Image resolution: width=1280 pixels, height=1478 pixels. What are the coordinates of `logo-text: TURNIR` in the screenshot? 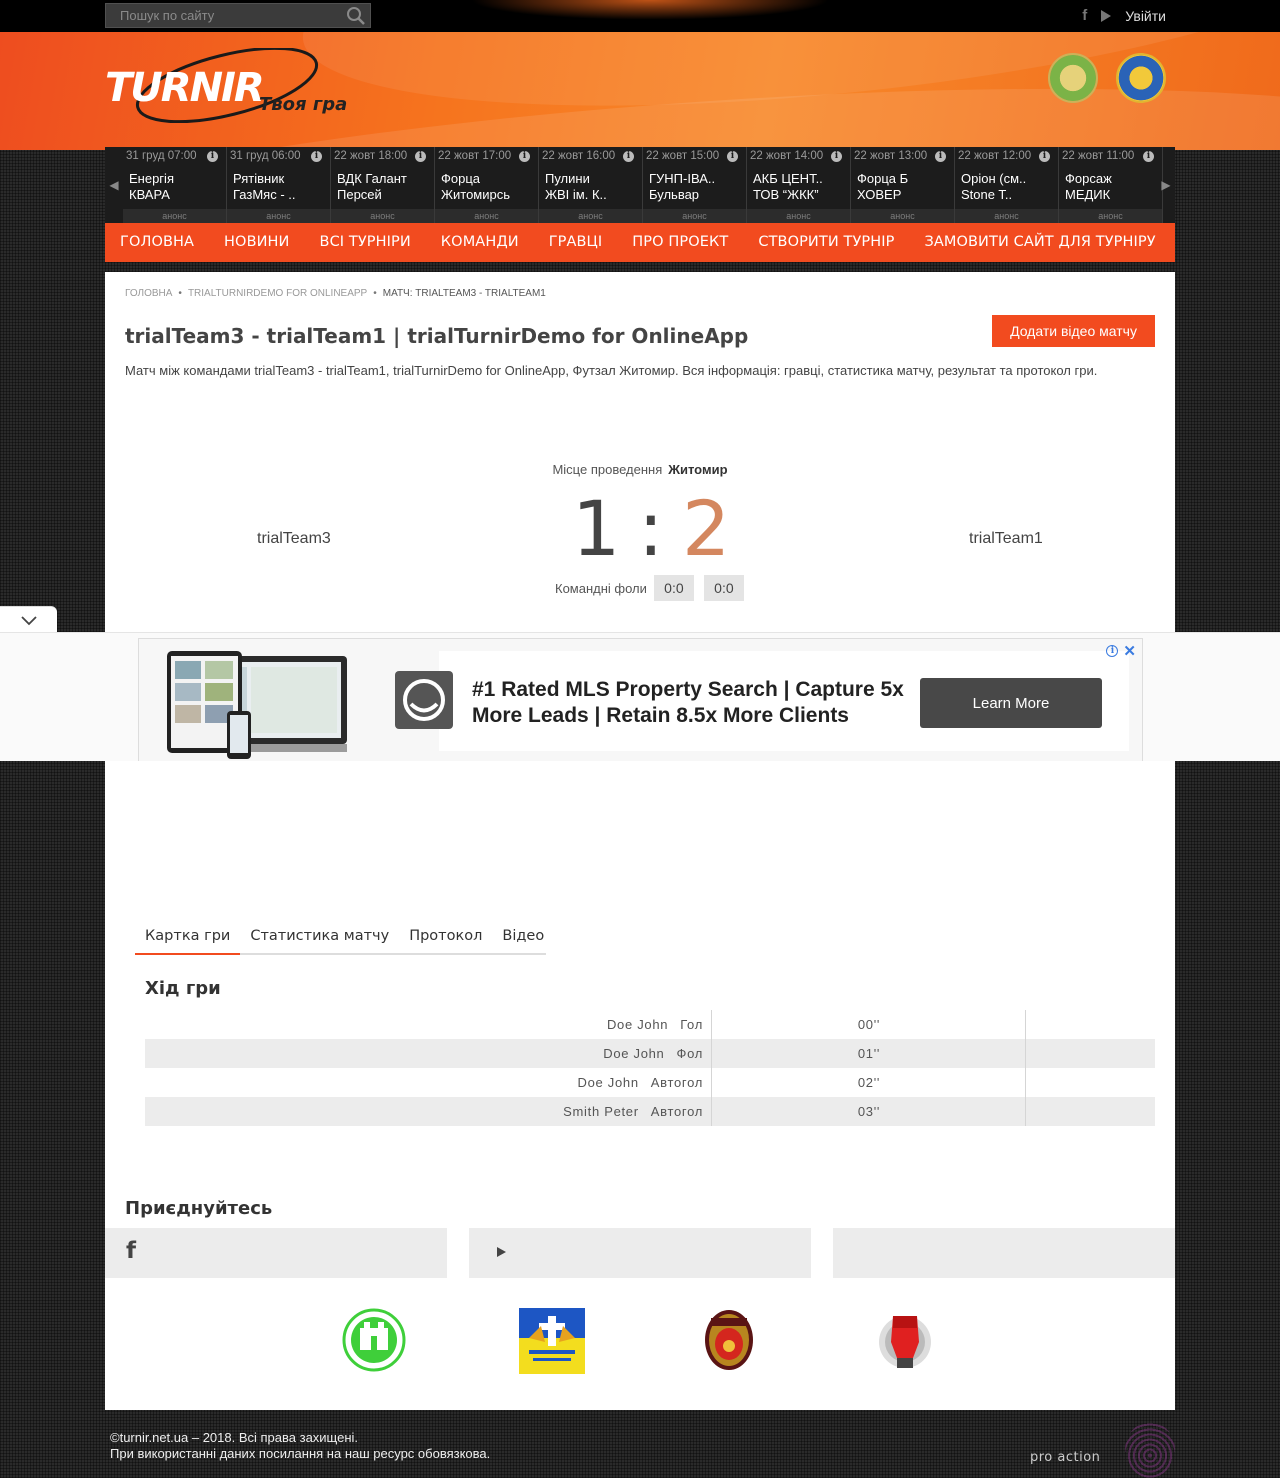 It's located at (185, 88).